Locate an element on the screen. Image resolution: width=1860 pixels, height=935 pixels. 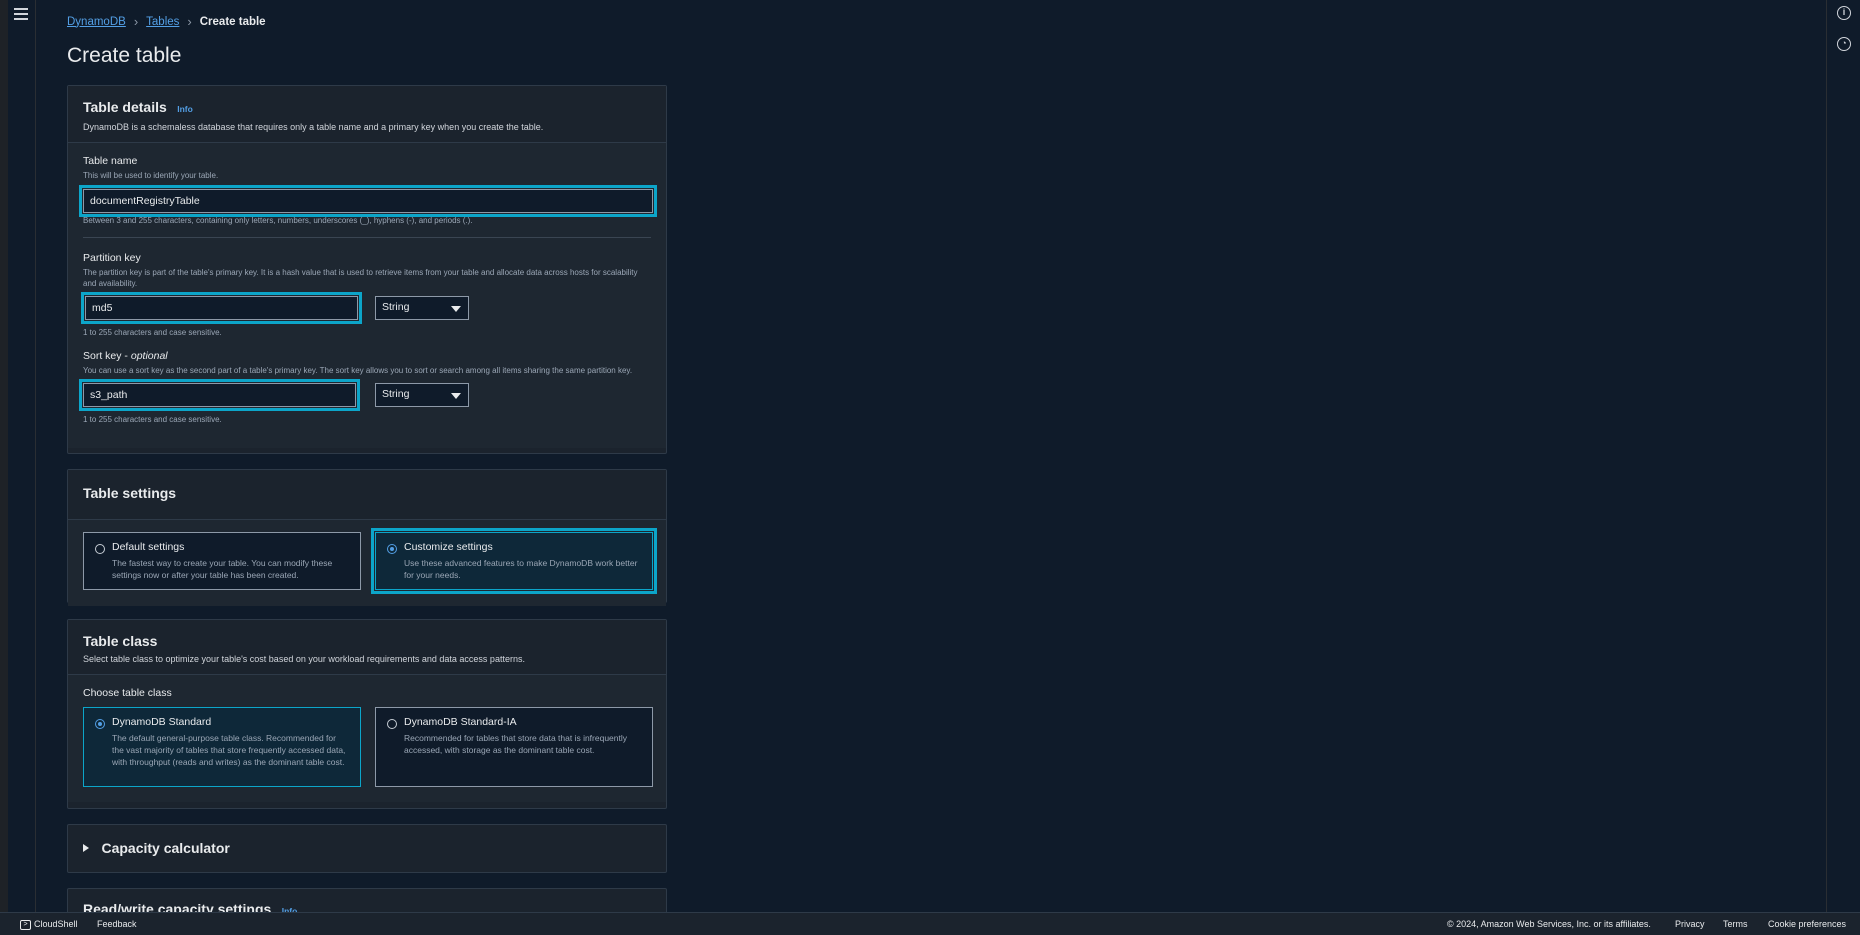
sort-key-label-text: Sort key - is located at coordinates (105, 356).